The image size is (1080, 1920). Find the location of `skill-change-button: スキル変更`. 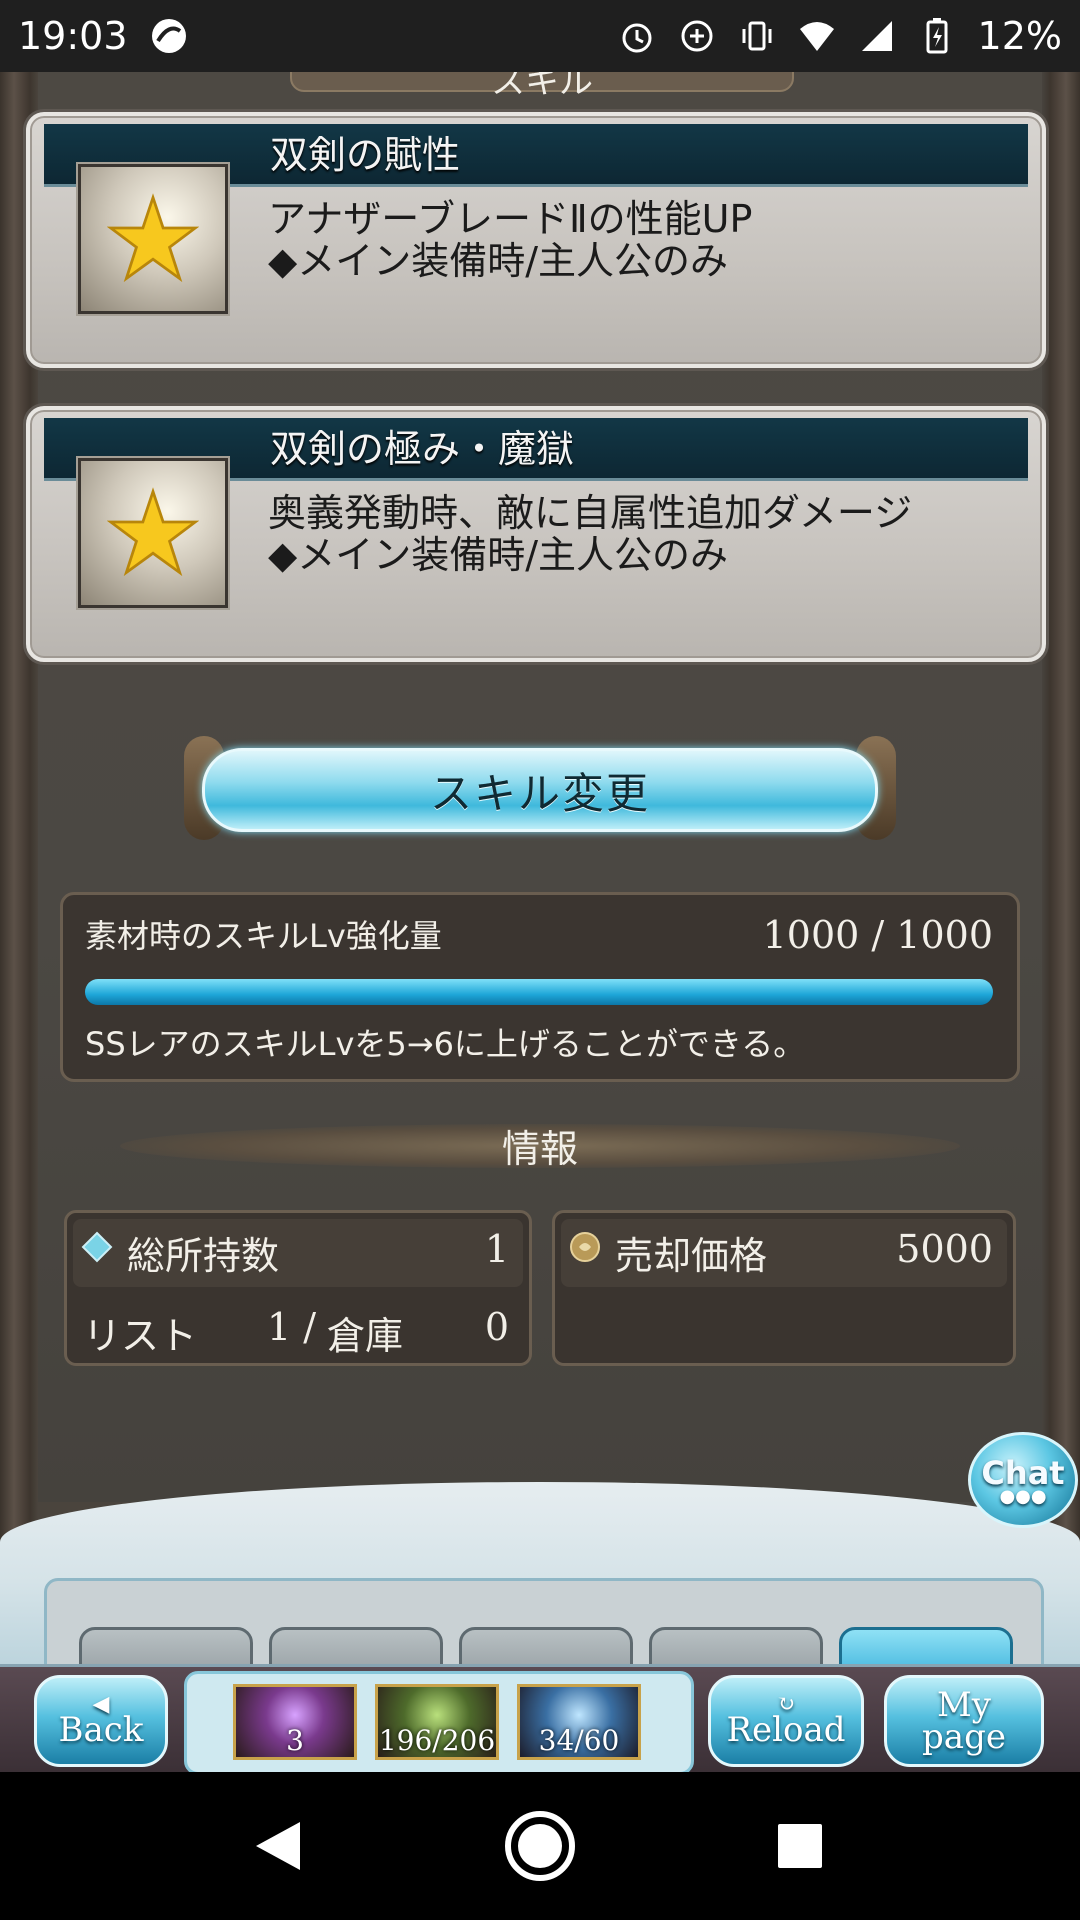

skill-change-button: スキル変更 is located at coordinates (540, 788).